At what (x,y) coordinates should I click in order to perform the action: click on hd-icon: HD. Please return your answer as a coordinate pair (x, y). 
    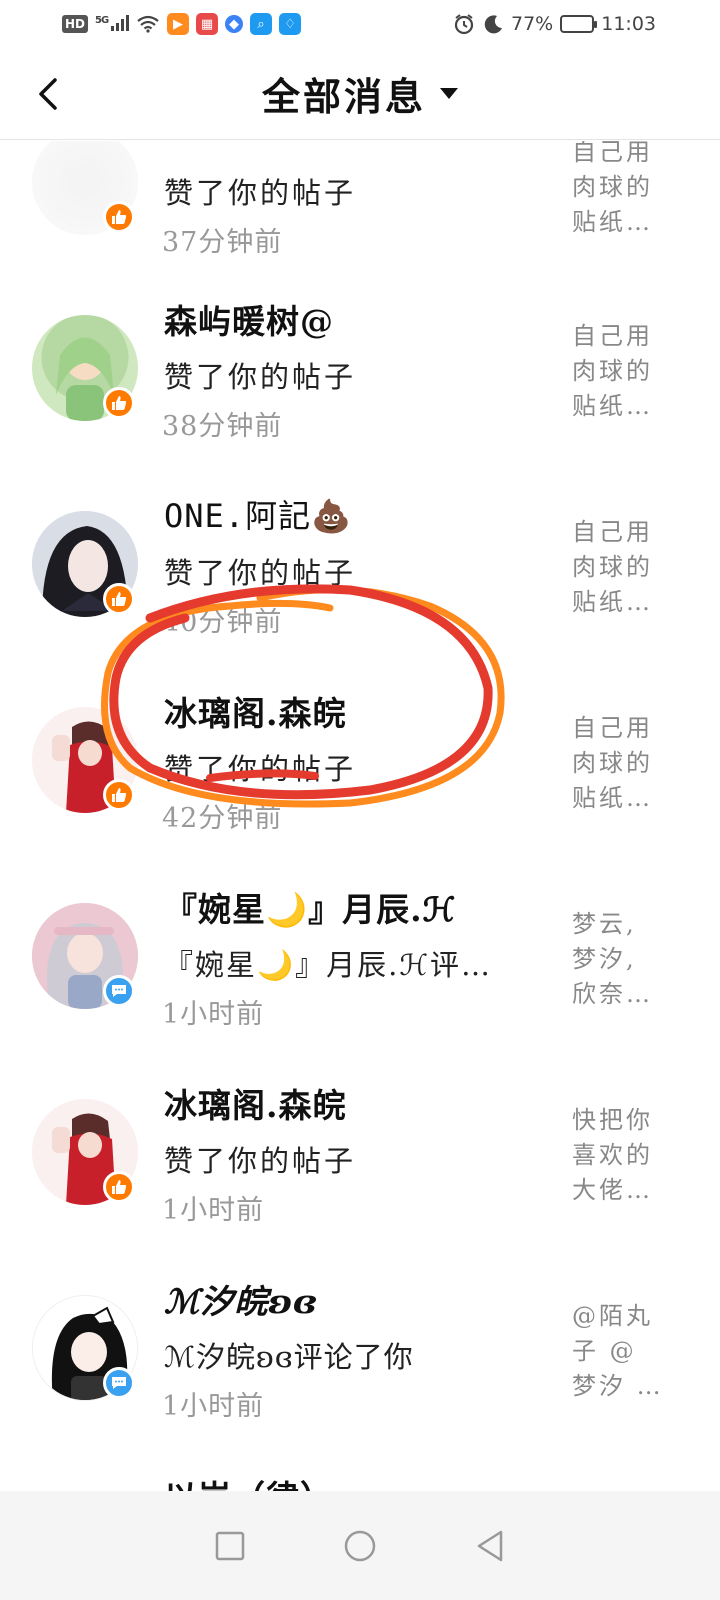
    Looking at the image, I should click on (75, 24).